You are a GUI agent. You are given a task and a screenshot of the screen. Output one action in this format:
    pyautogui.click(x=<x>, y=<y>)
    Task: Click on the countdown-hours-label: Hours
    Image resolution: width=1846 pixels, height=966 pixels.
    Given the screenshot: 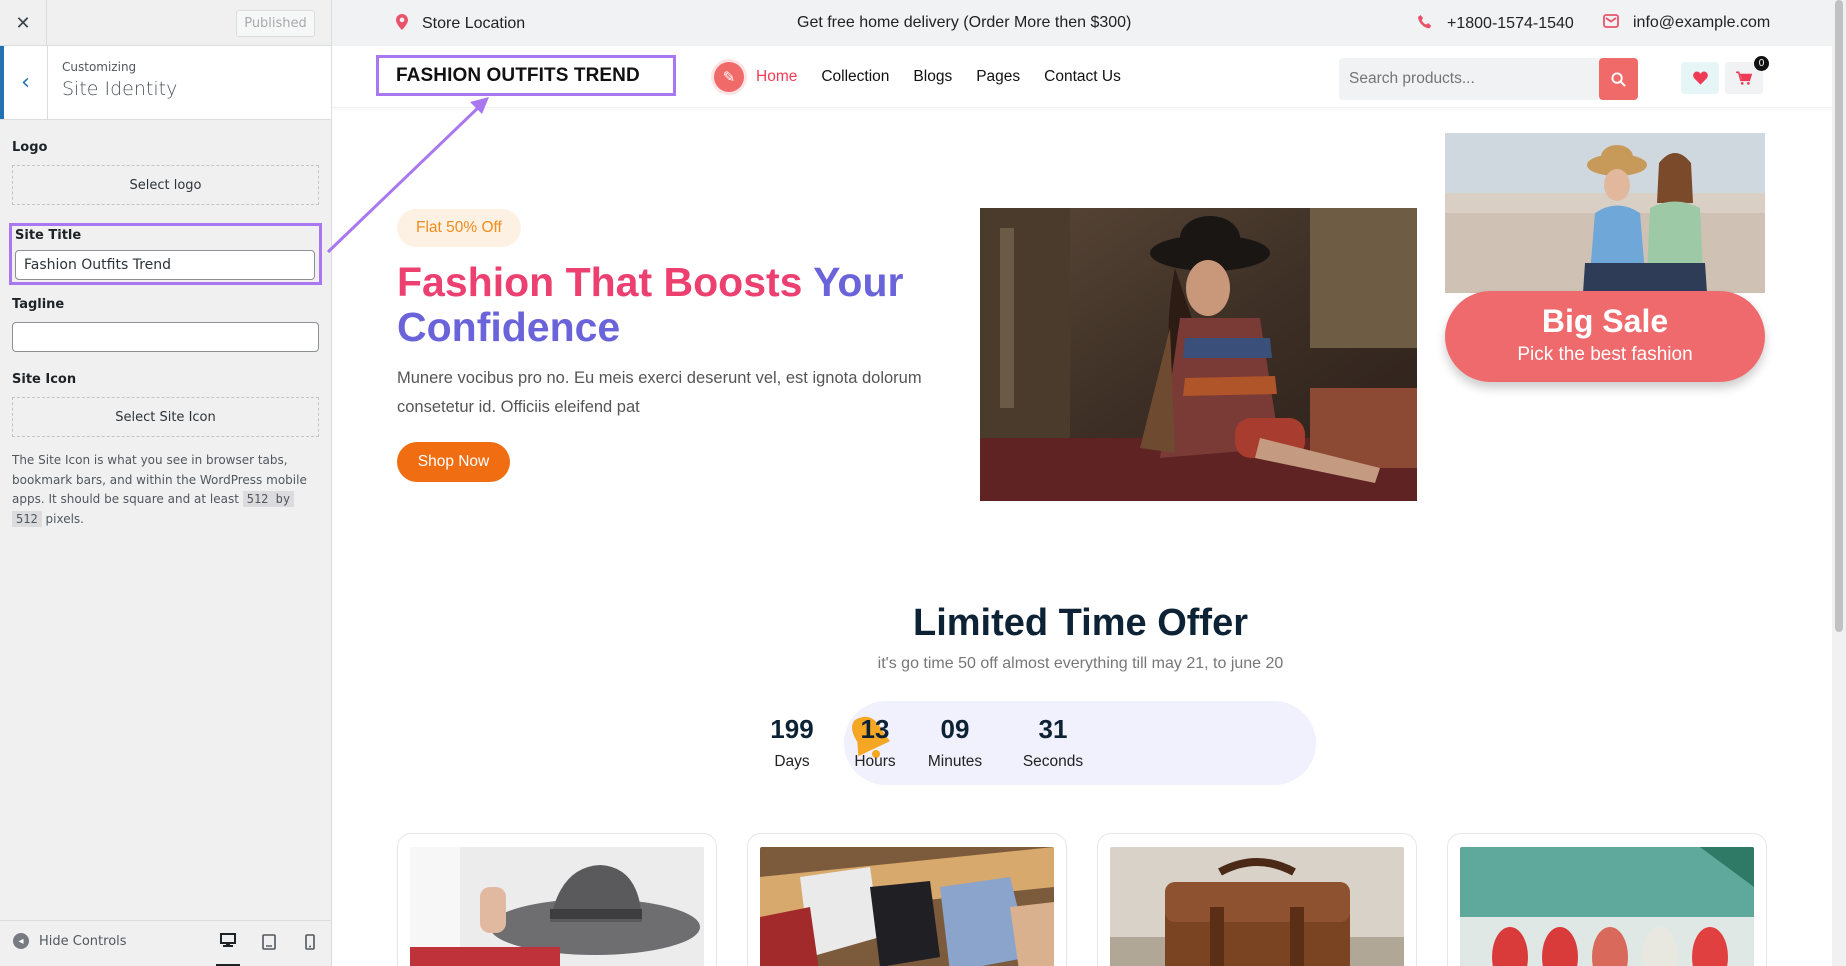 What is the action you would take?
    pyautogui.click(x=875, y=761)
    